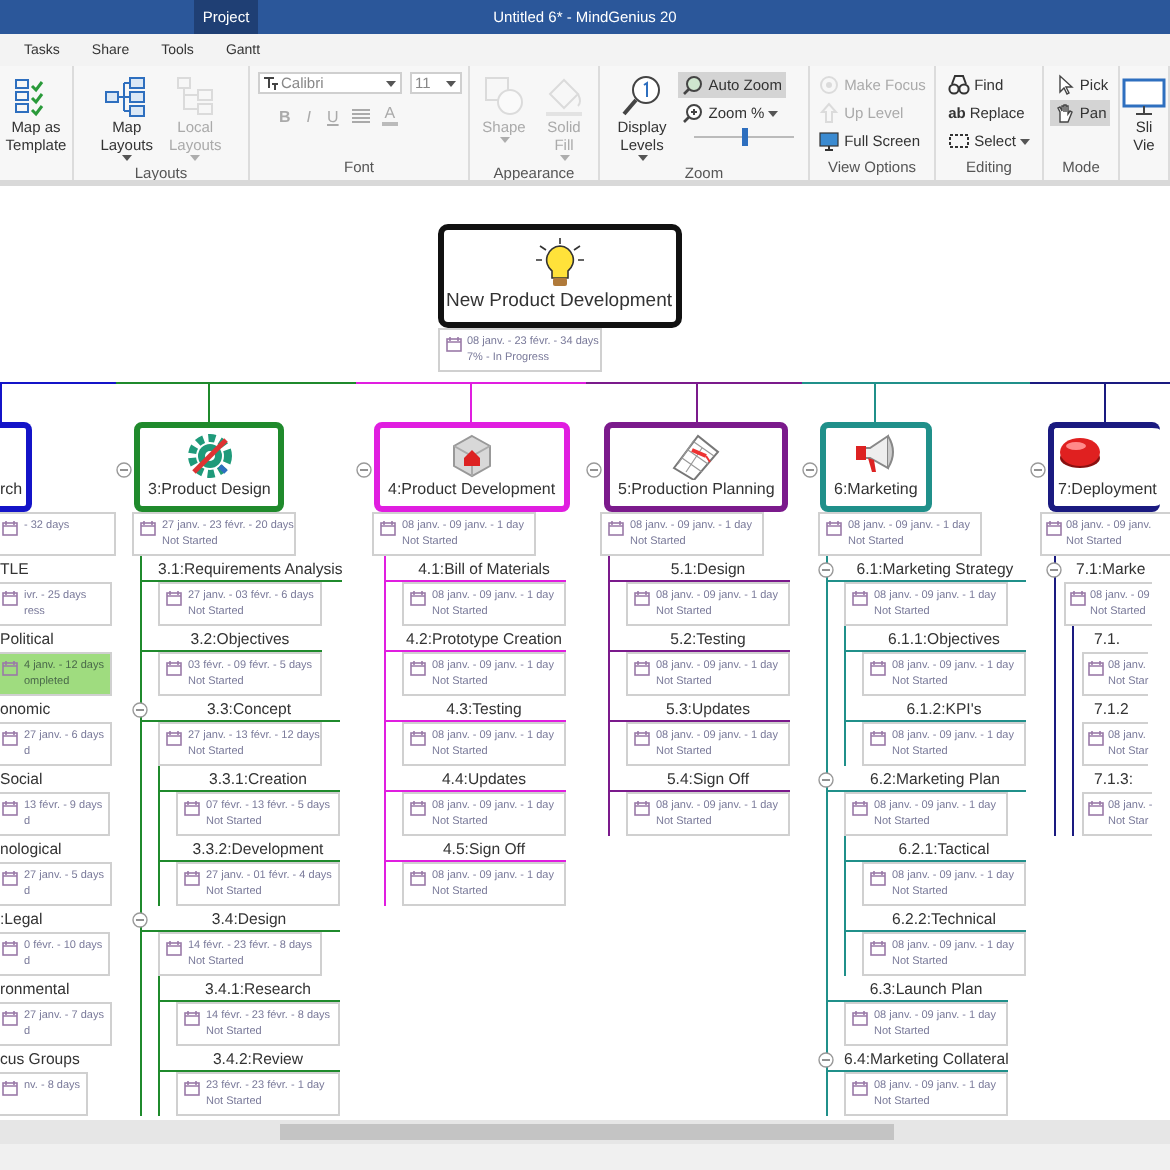  I want to click on topic-title: New Product Development, so click(559, 301).